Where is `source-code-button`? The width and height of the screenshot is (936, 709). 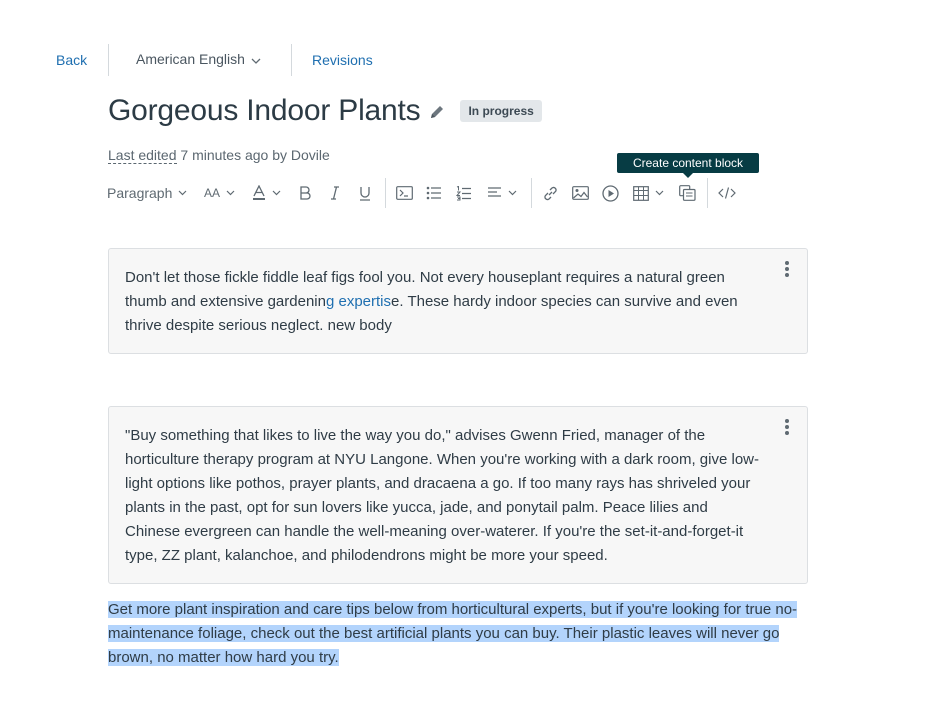
source-code-button is located at coordinates (727, 193).